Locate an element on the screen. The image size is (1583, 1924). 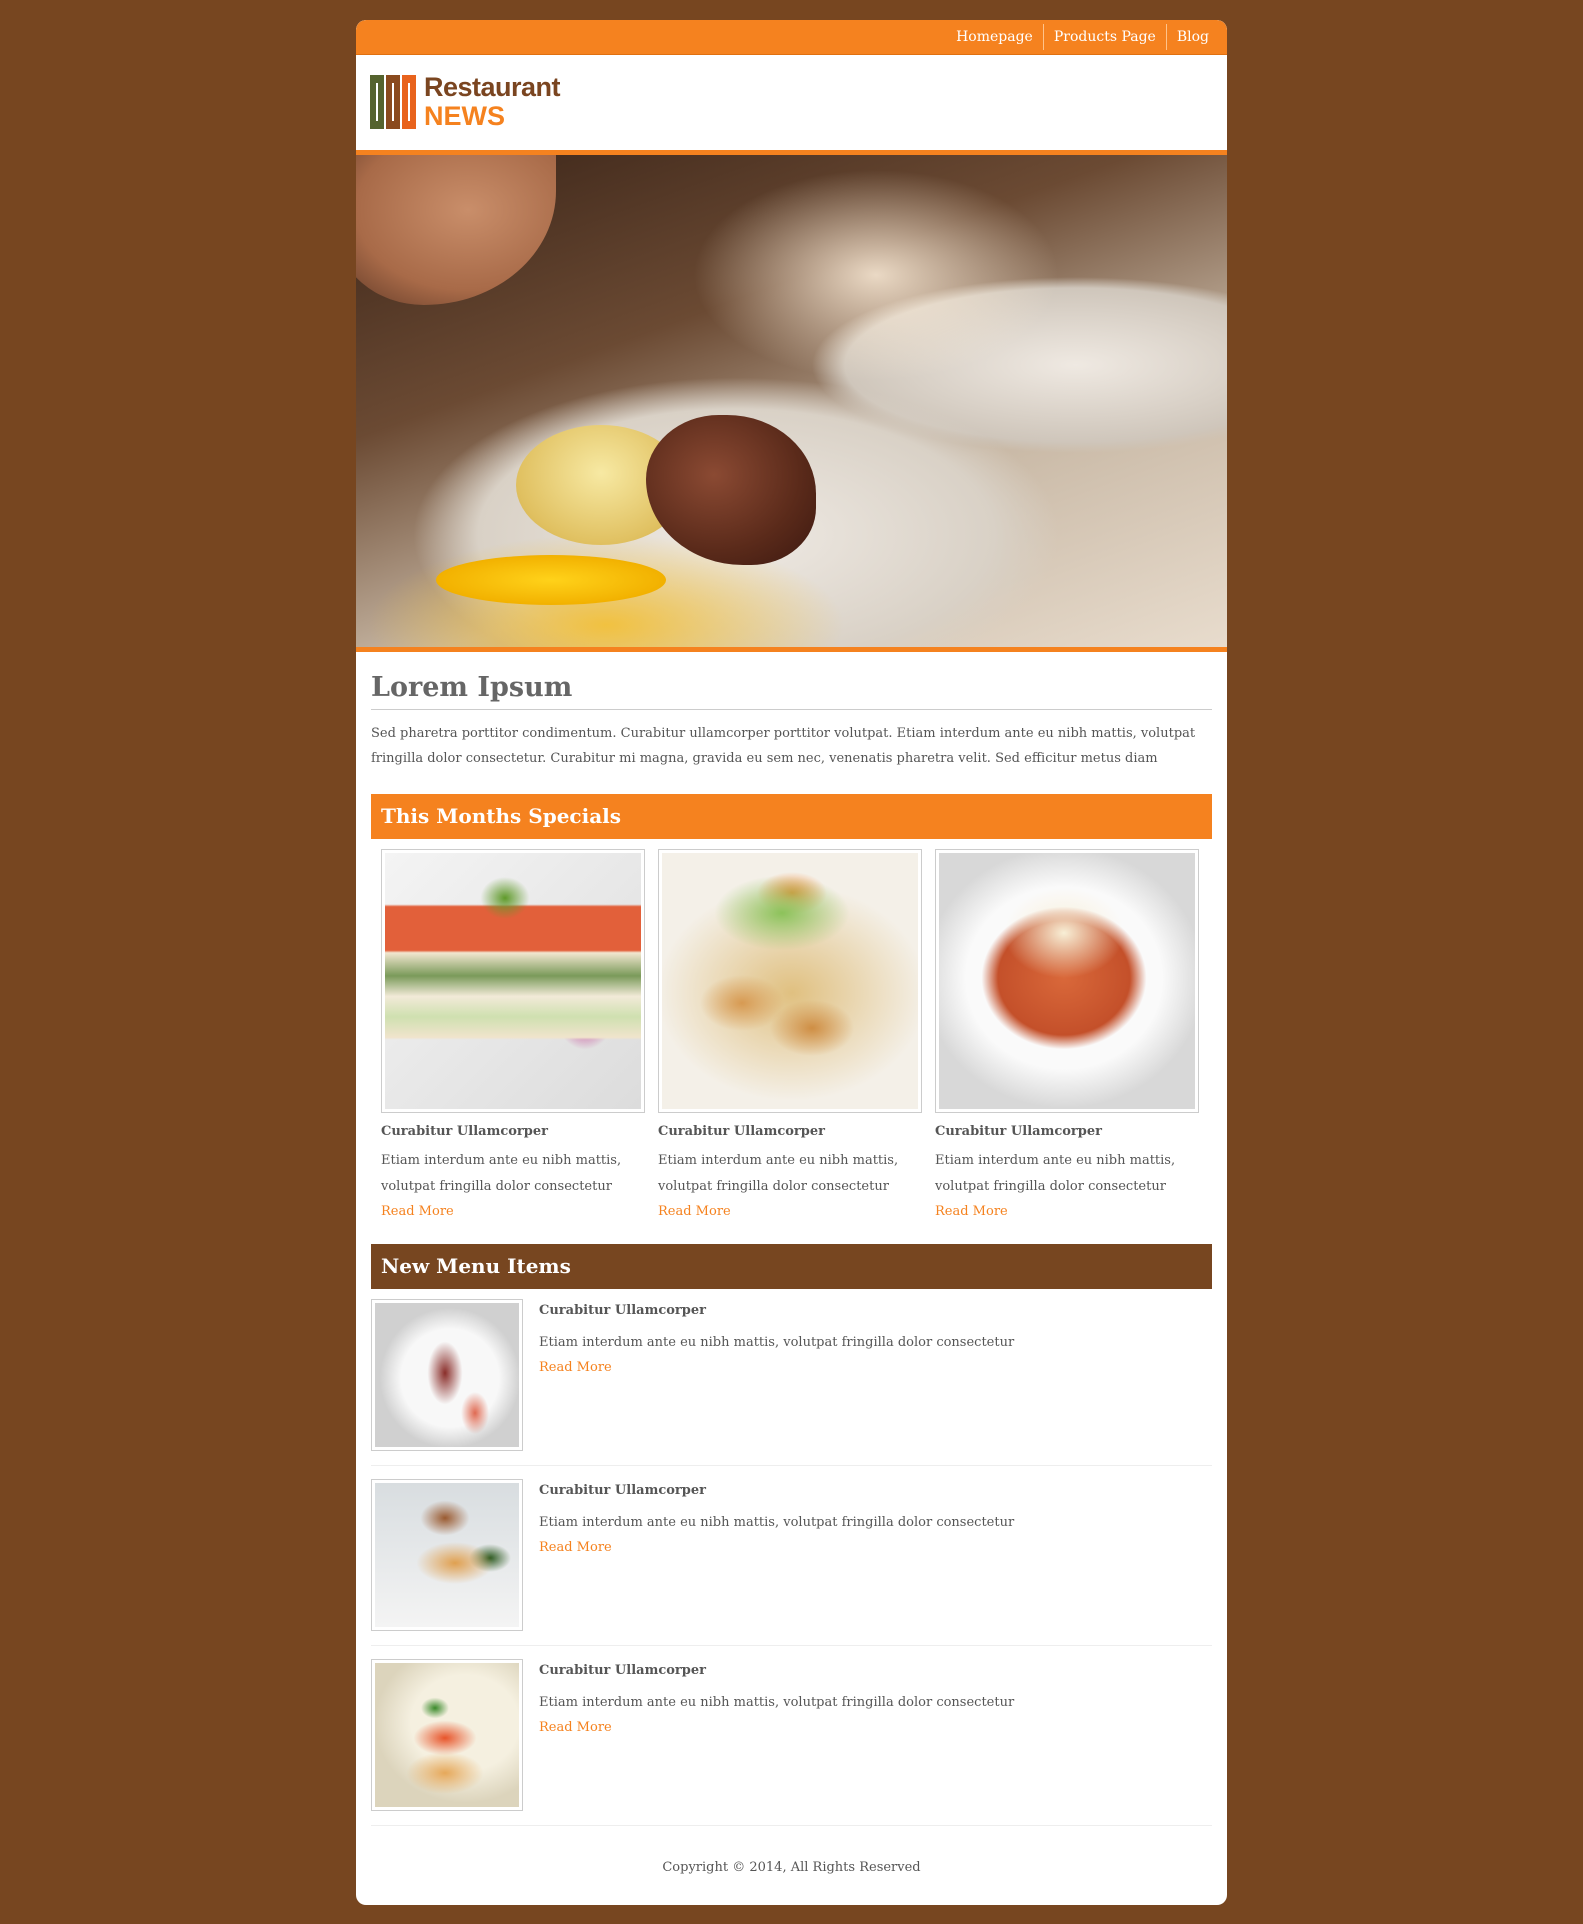
special-image-chicken is located at coordinates (790, 981).